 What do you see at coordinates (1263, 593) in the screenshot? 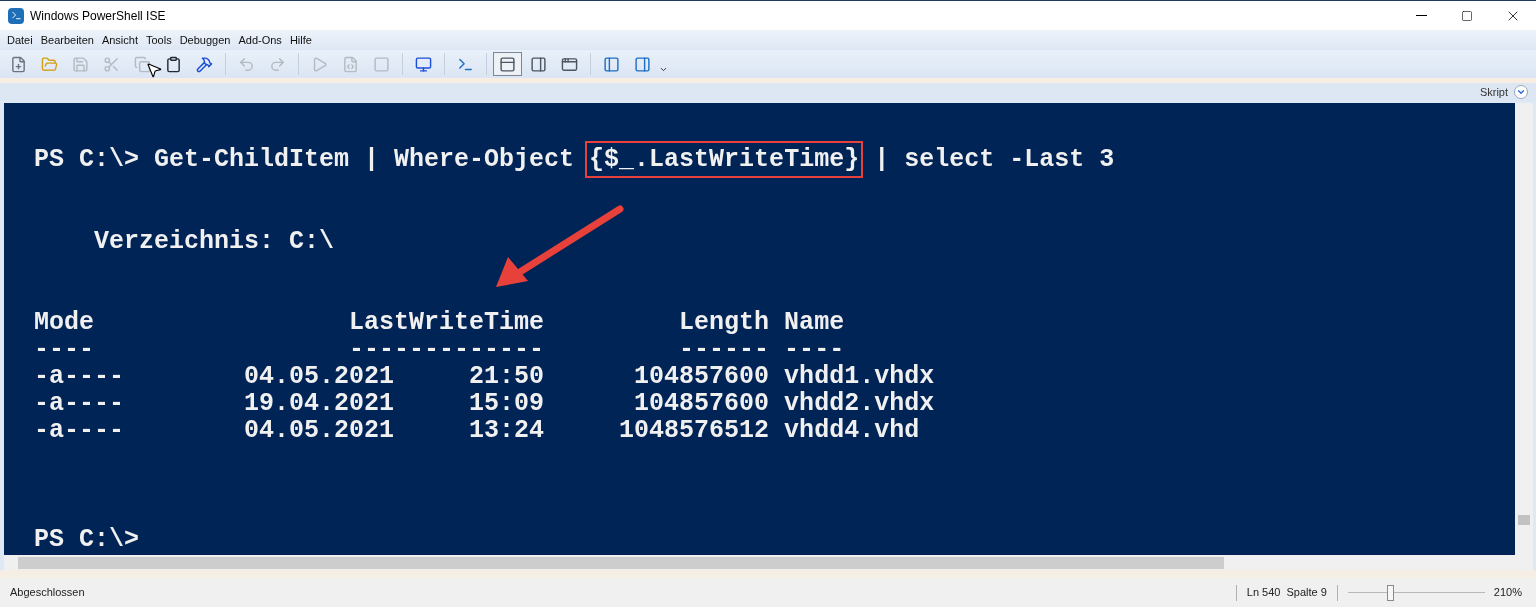
I see `line-number: Ln 540` at bounding box center [1263, 593].